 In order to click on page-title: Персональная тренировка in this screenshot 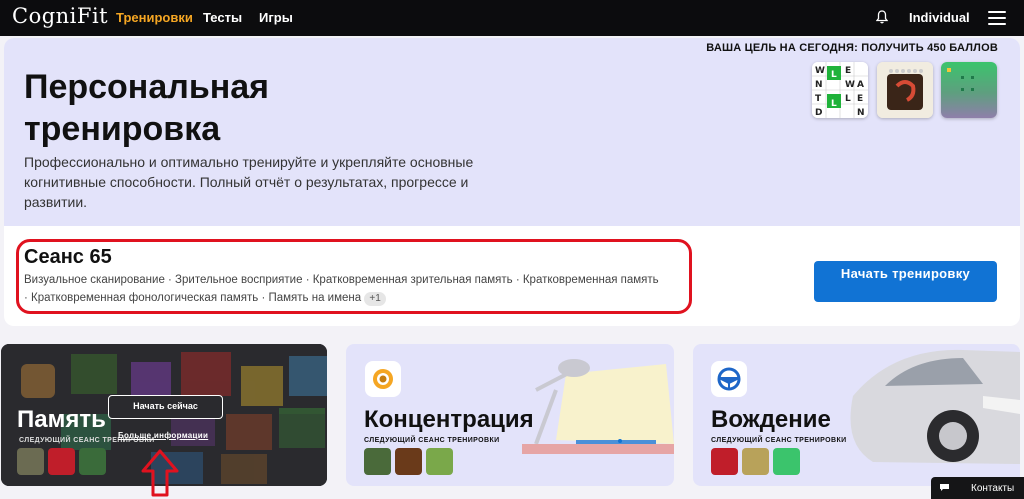, I will do `click(147, 108)`.